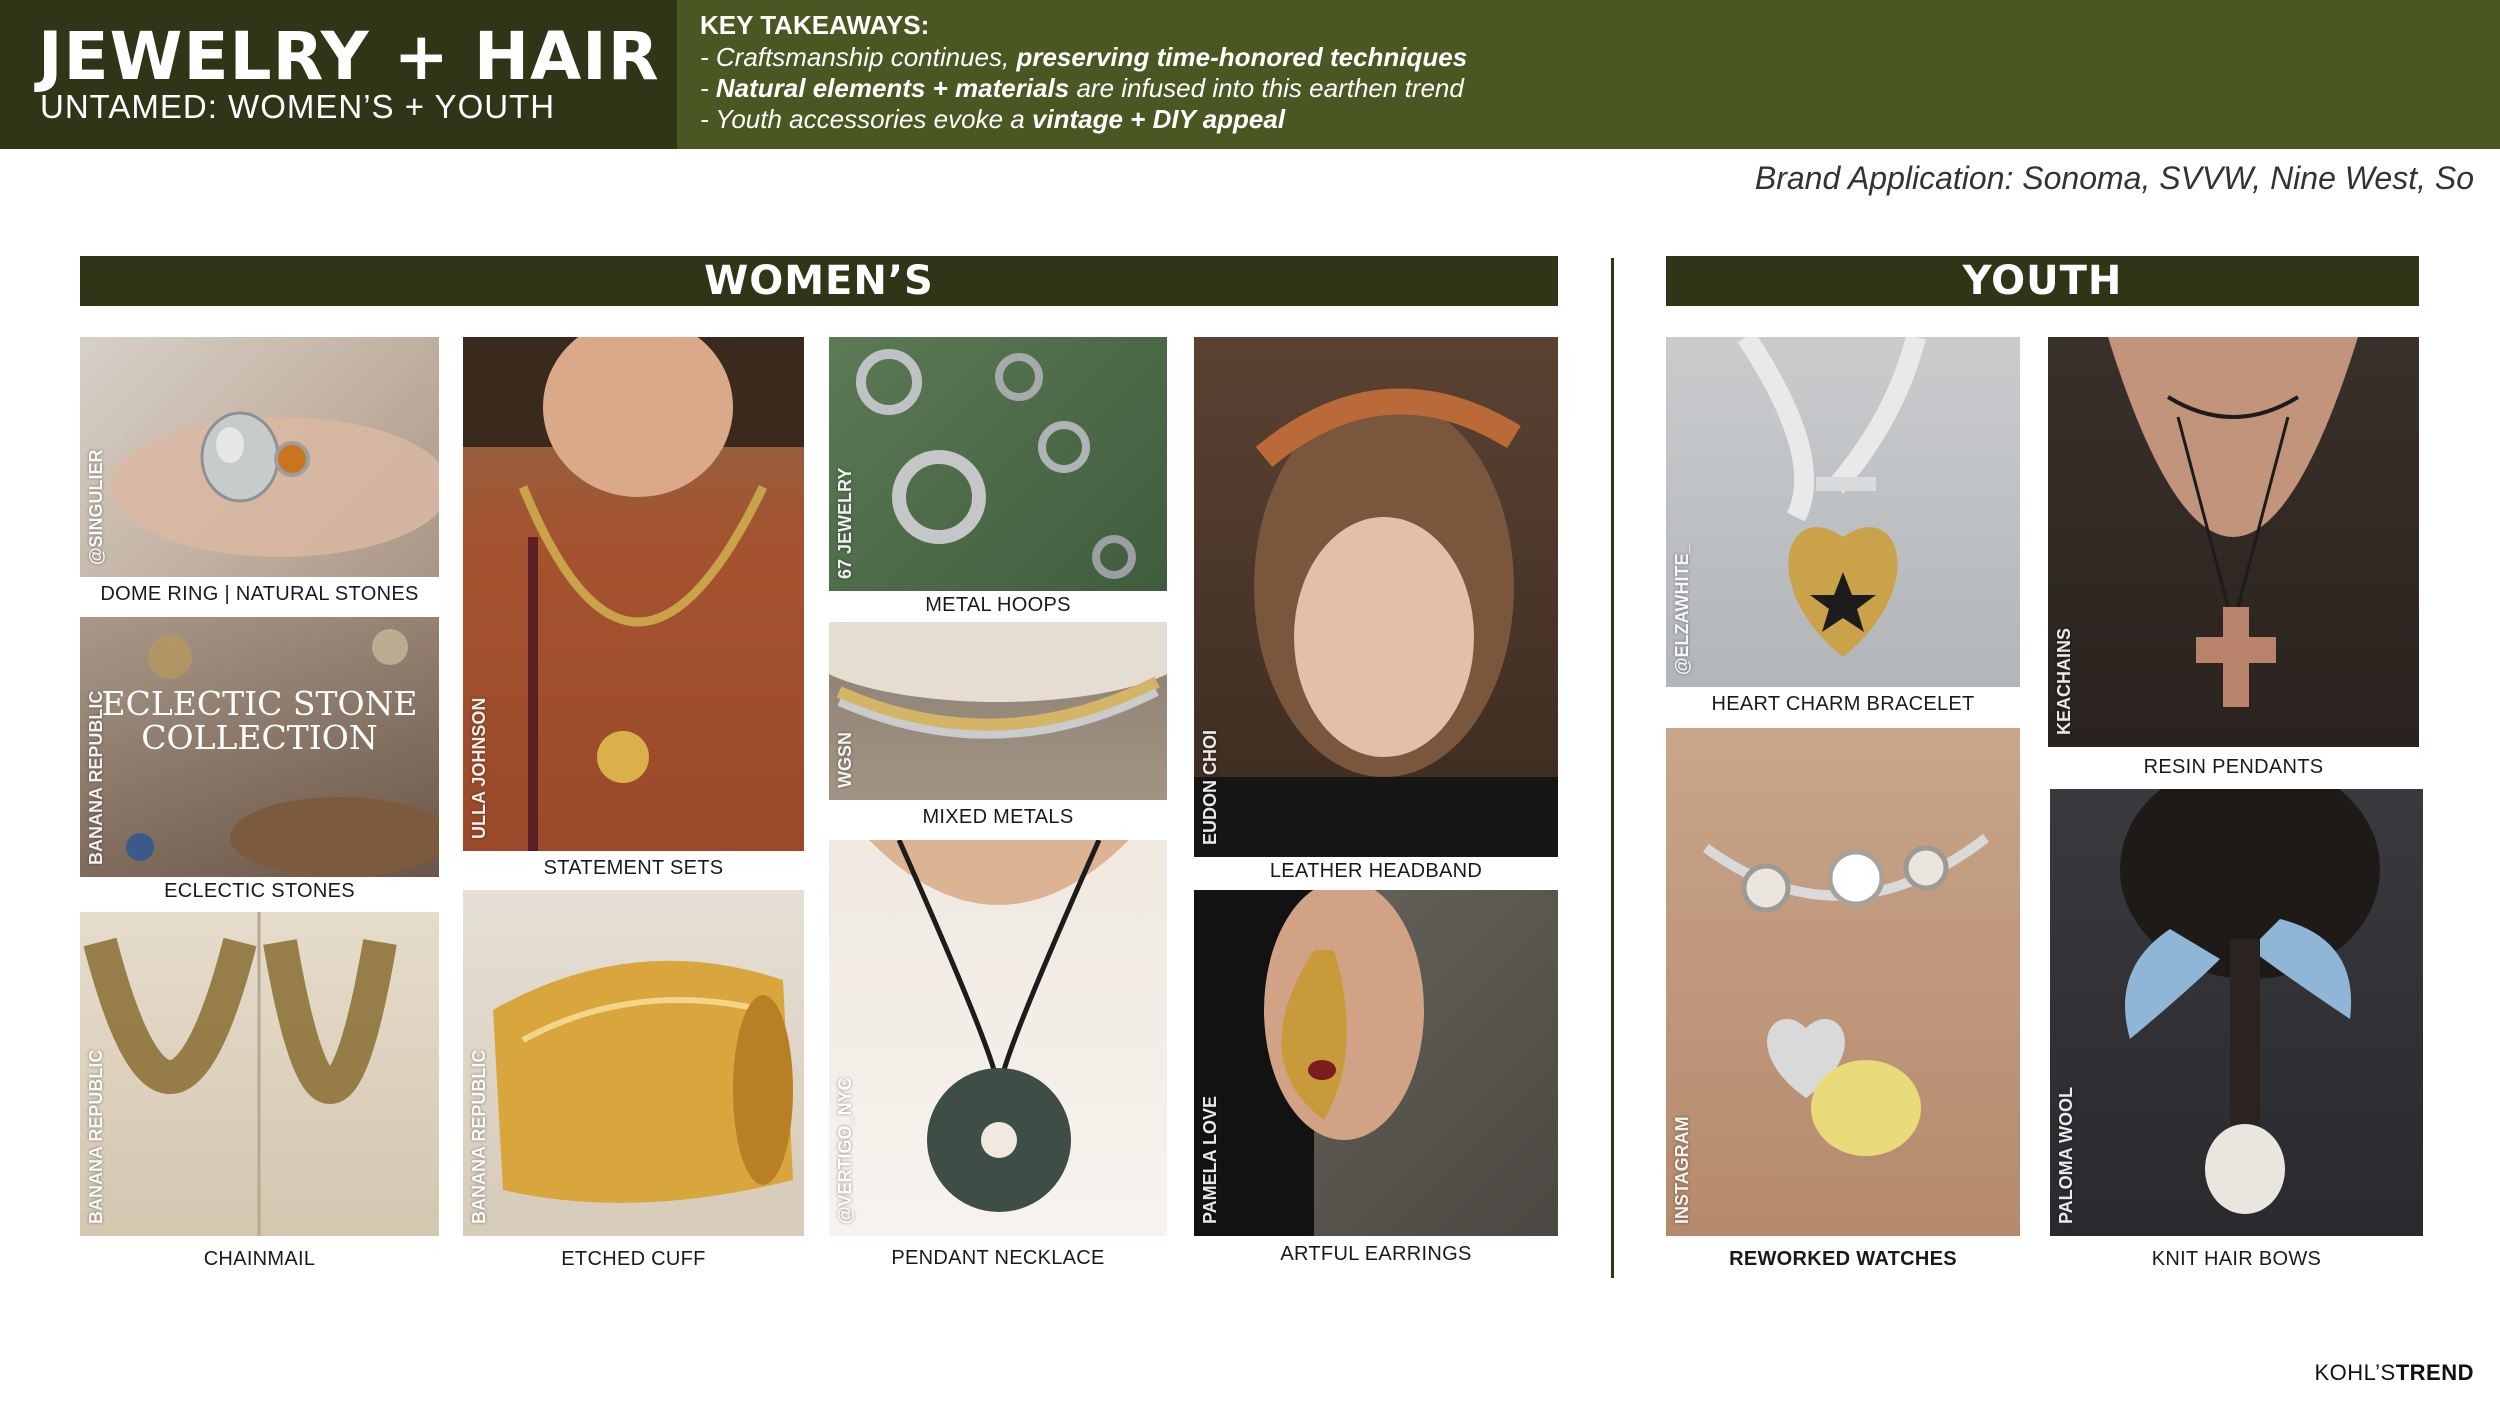  I want to click on dome-ring-photo: @SINGULIER, so click(259, 457).